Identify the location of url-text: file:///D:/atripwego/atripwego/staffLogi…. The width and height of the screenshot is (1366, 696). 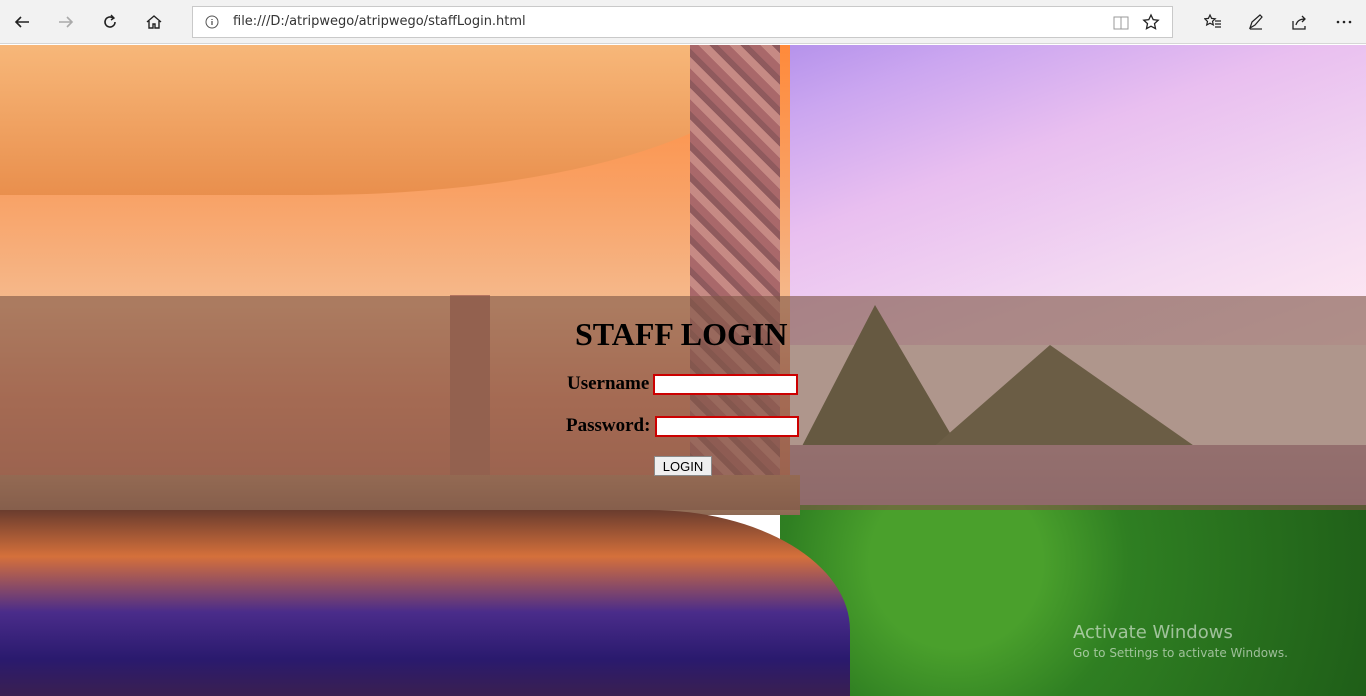
(379, 21).